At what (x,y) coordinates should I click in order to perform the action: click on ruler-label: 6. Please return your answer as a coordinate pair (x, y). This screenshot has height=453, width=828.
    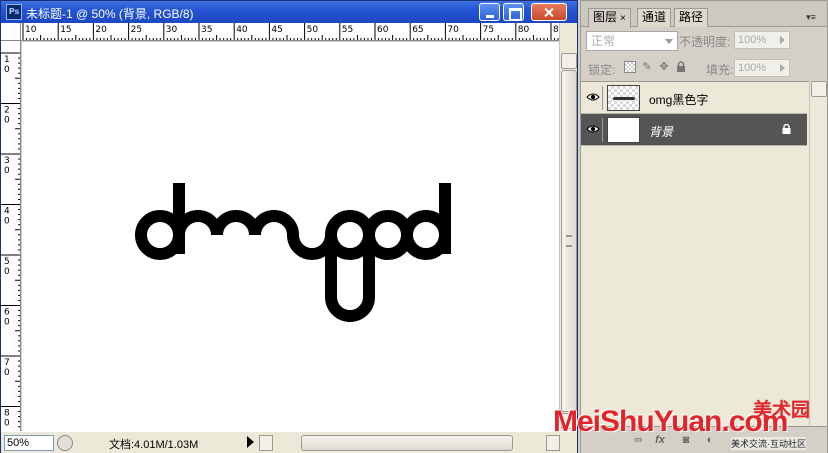
    Looking at the image, I should click on (7, 313).